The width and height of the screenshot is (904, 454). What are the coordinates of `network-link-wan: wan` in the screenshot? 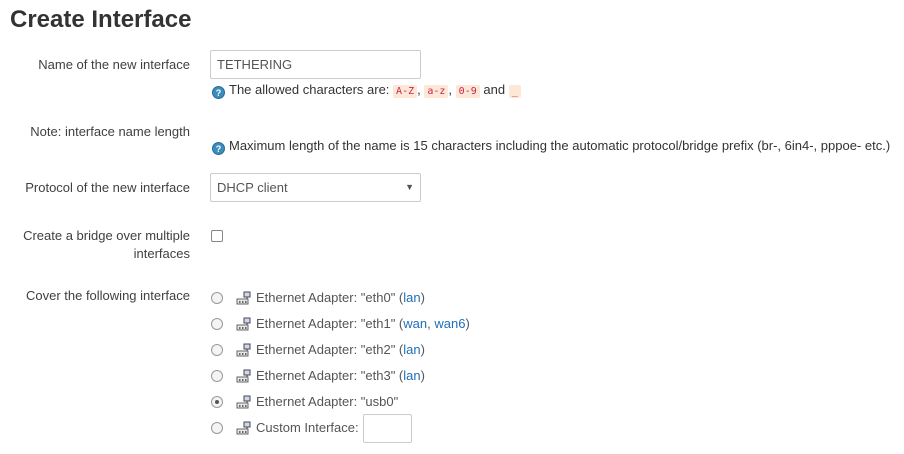 It's located at (415, 323).